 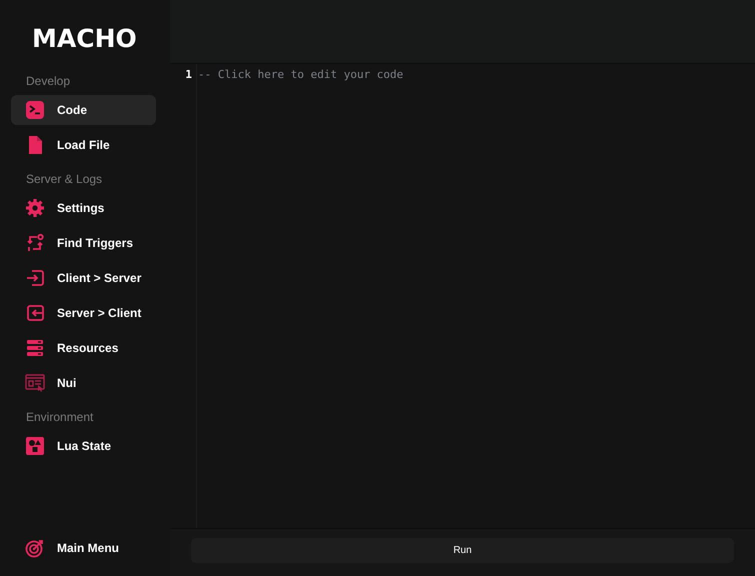 I want to click on server-icon, so click(x=35, y=348).